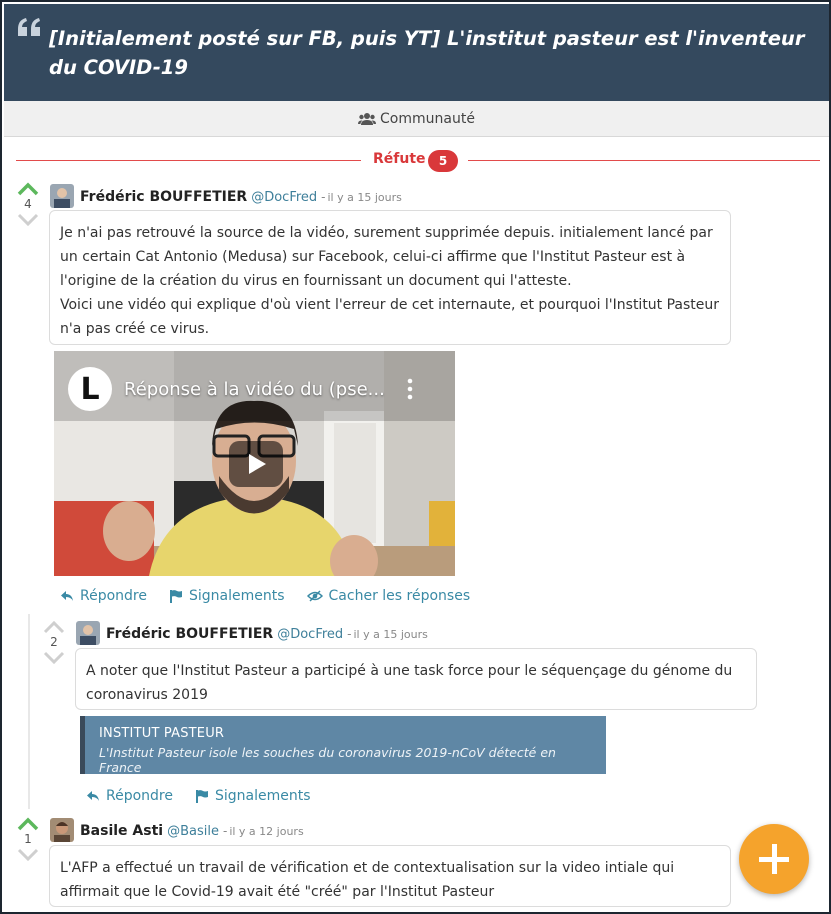 The width and height of the screenshot is (831, 914). I want to click on comment-actions: Répondre Signalements, so click(209, 796).